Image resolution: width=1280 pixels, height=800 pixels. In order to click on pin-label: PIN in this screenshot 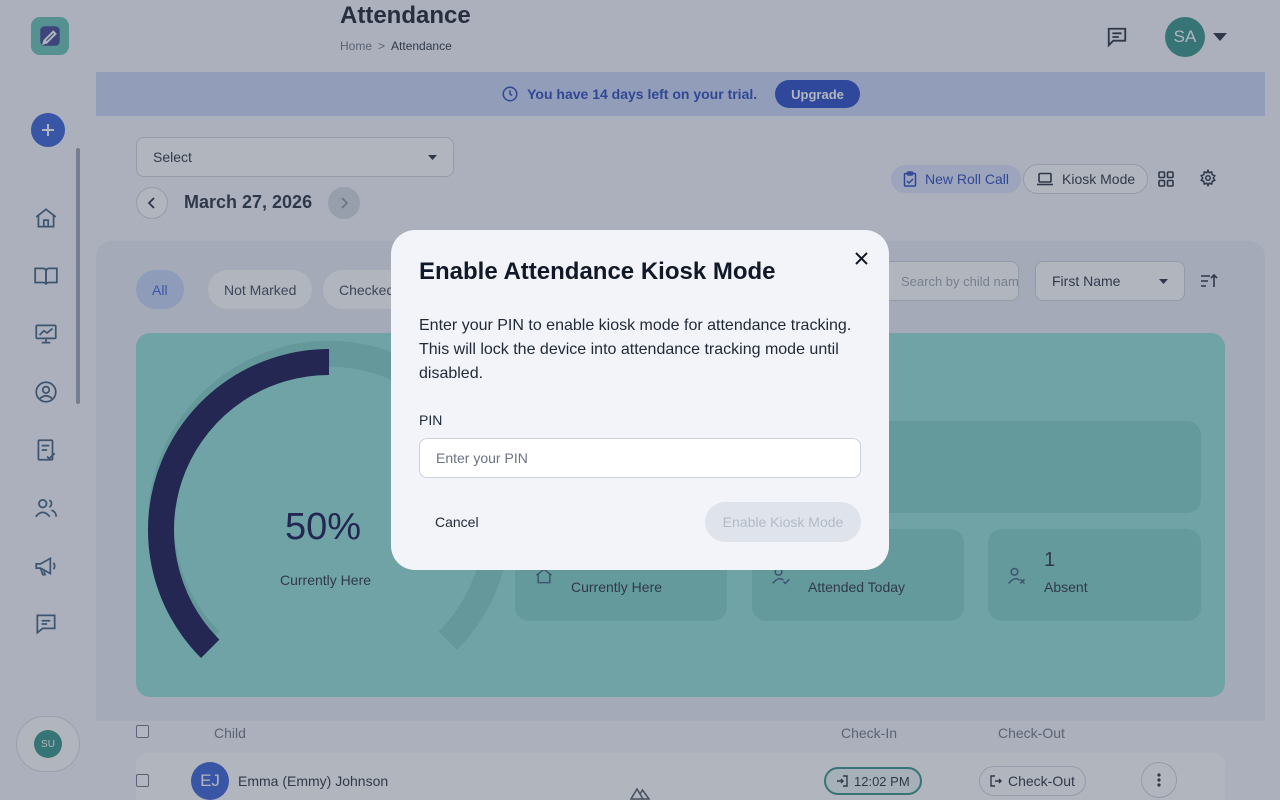, I will do `click(431, 420)`.